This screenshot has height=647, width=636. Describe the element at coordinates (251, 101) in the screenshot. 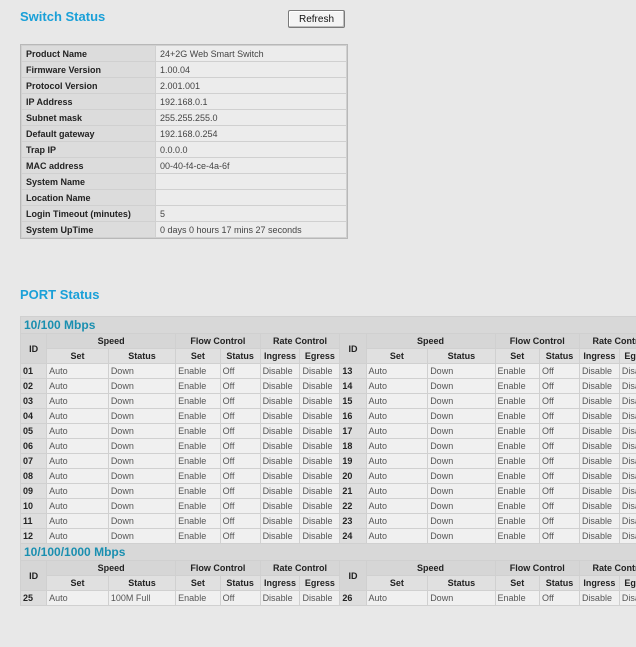

I see `info-value: 192.168.0.1` at that location.